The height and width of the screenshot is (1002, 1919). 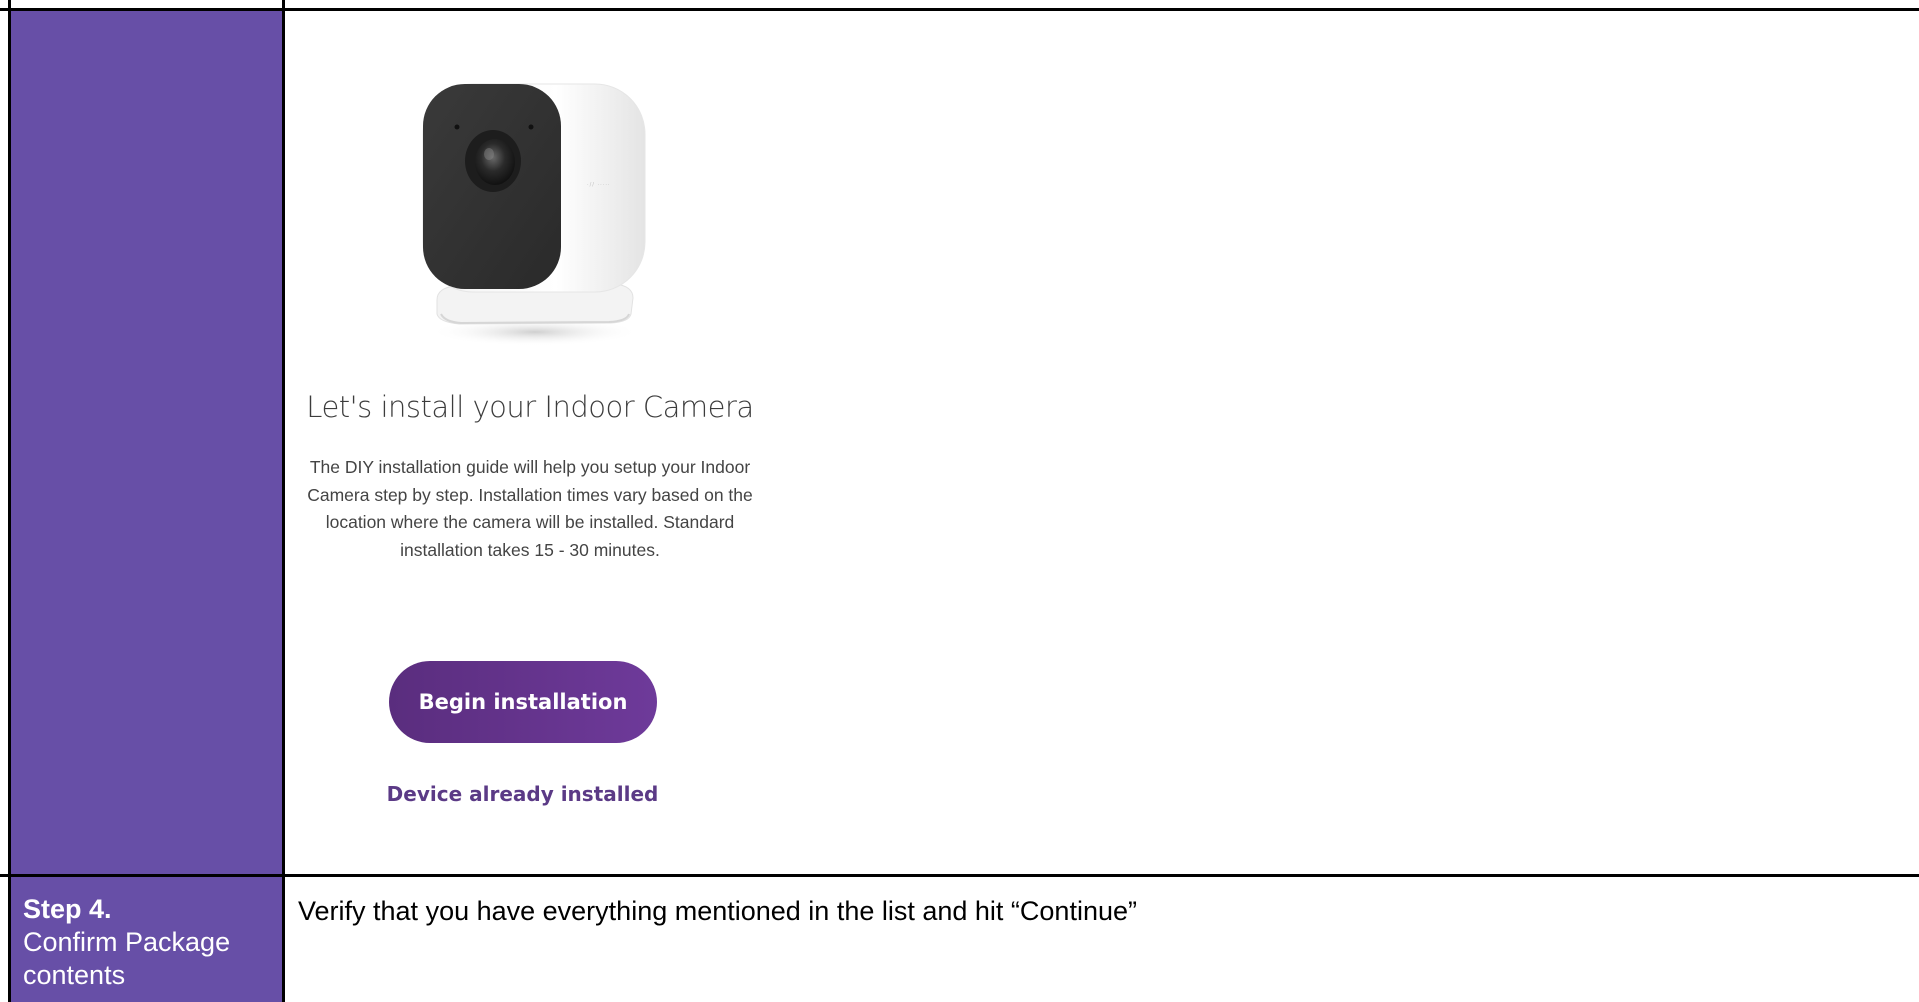 What do you see at coordinates (127, 958) in the screenshot?
I see `step-name: Confirm Package contents` at bounding box center [127, 958].